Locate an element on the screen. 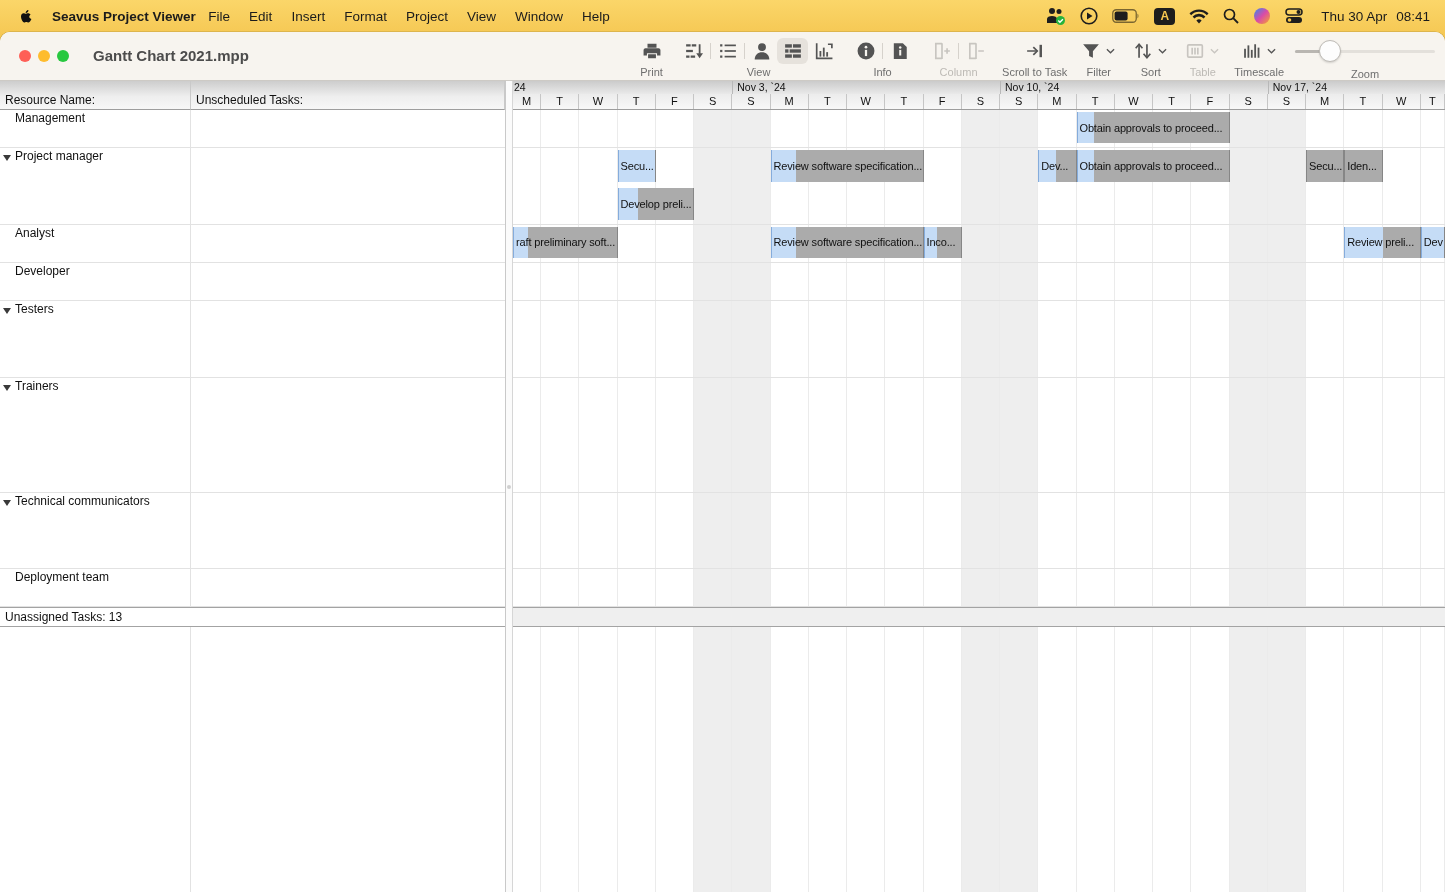 Image resolution: width=1445 pixels, height=892 pixels. resource-name: Project manager is located at coordinates (59, 156).